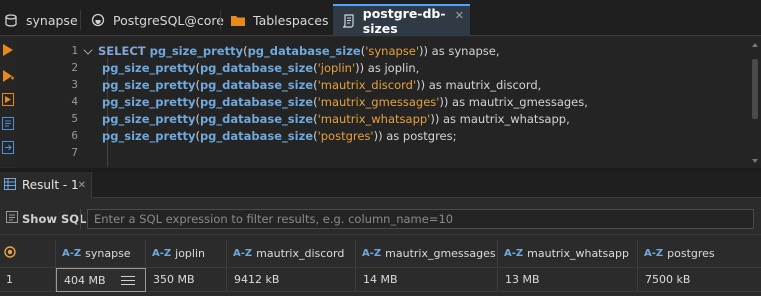 The image size is (761, 296). I want to click on plug-icon, so click(98, 20).